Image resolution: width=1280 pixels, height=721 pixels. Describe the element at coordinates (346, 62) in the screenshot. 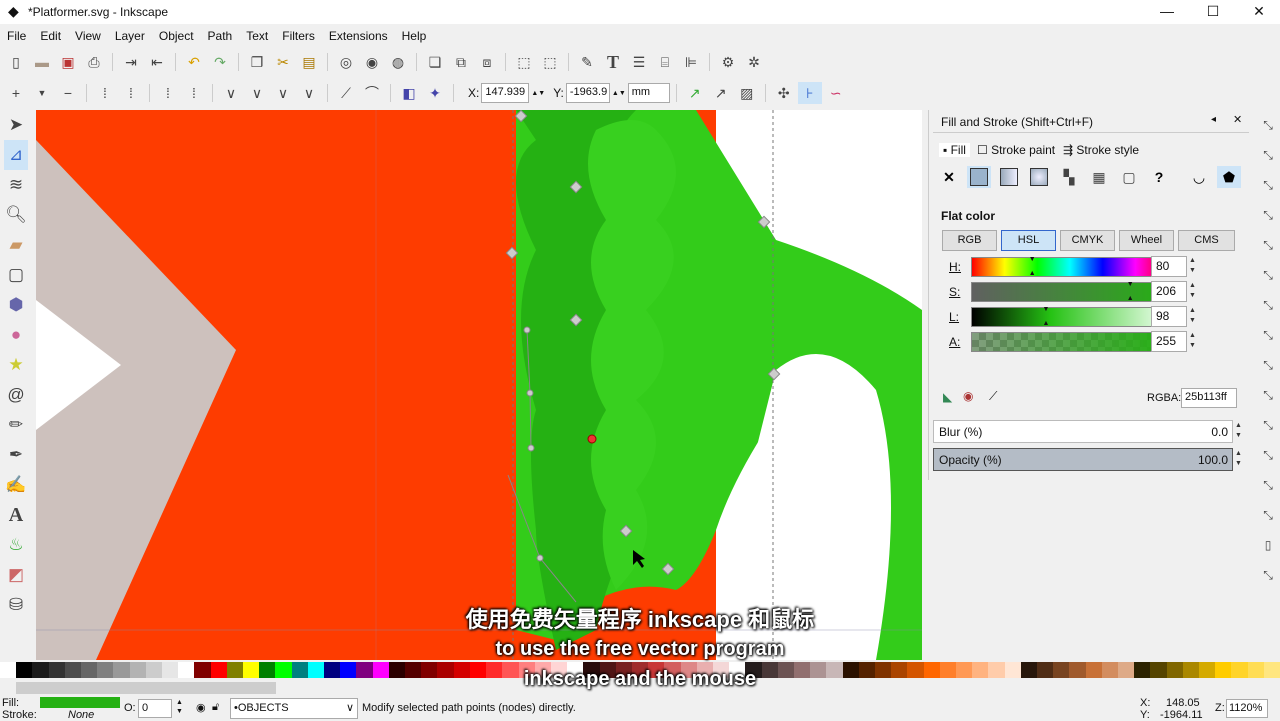

I see `zoom-selection-icon: ◎` at that location.